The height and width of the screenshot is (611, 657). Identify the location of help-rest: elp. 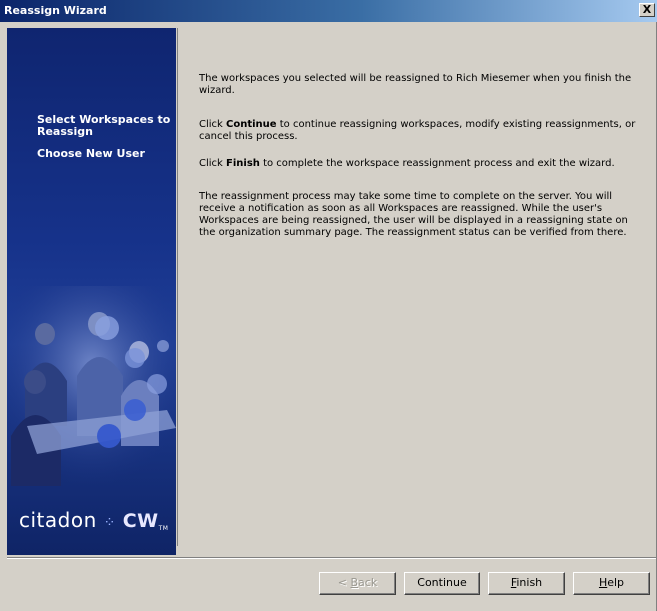
(616, 582).